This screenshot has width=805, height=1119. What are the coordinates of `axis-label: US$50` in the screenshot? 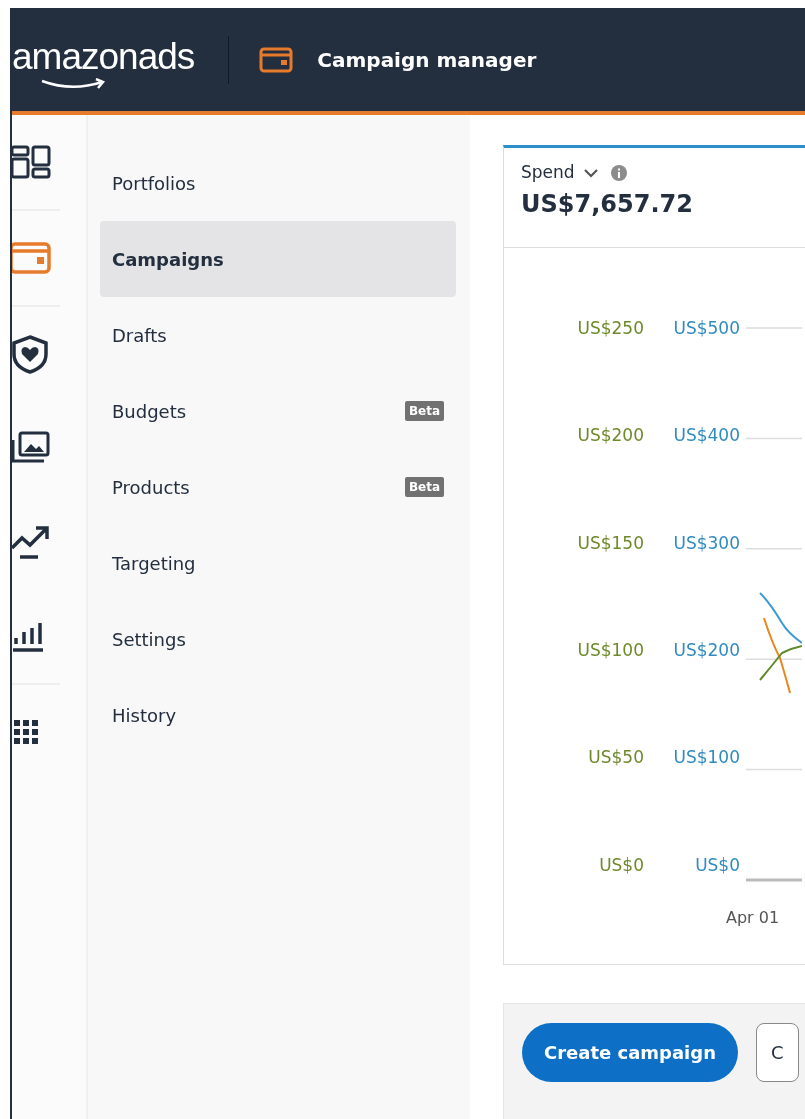 It's located at (616, 759).